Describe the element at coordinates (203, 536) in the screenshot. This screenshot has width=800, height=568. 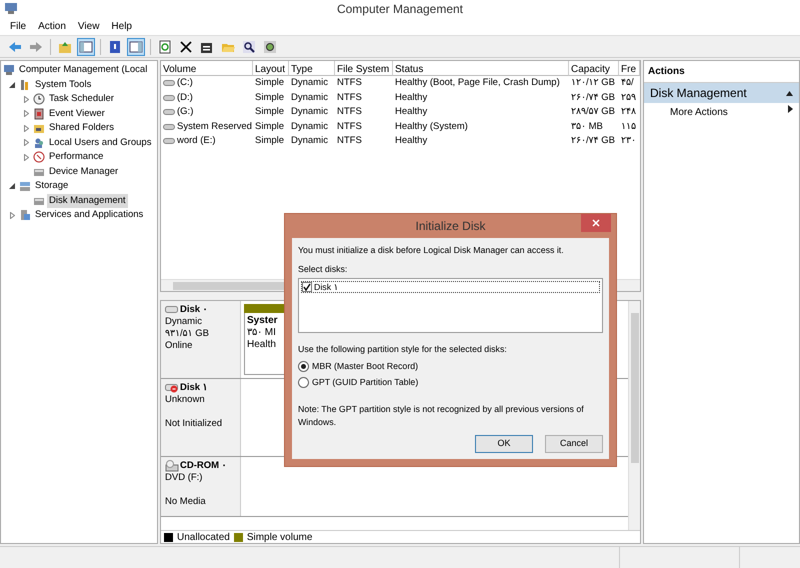
I see `legend-label: Unallocated` at that location.